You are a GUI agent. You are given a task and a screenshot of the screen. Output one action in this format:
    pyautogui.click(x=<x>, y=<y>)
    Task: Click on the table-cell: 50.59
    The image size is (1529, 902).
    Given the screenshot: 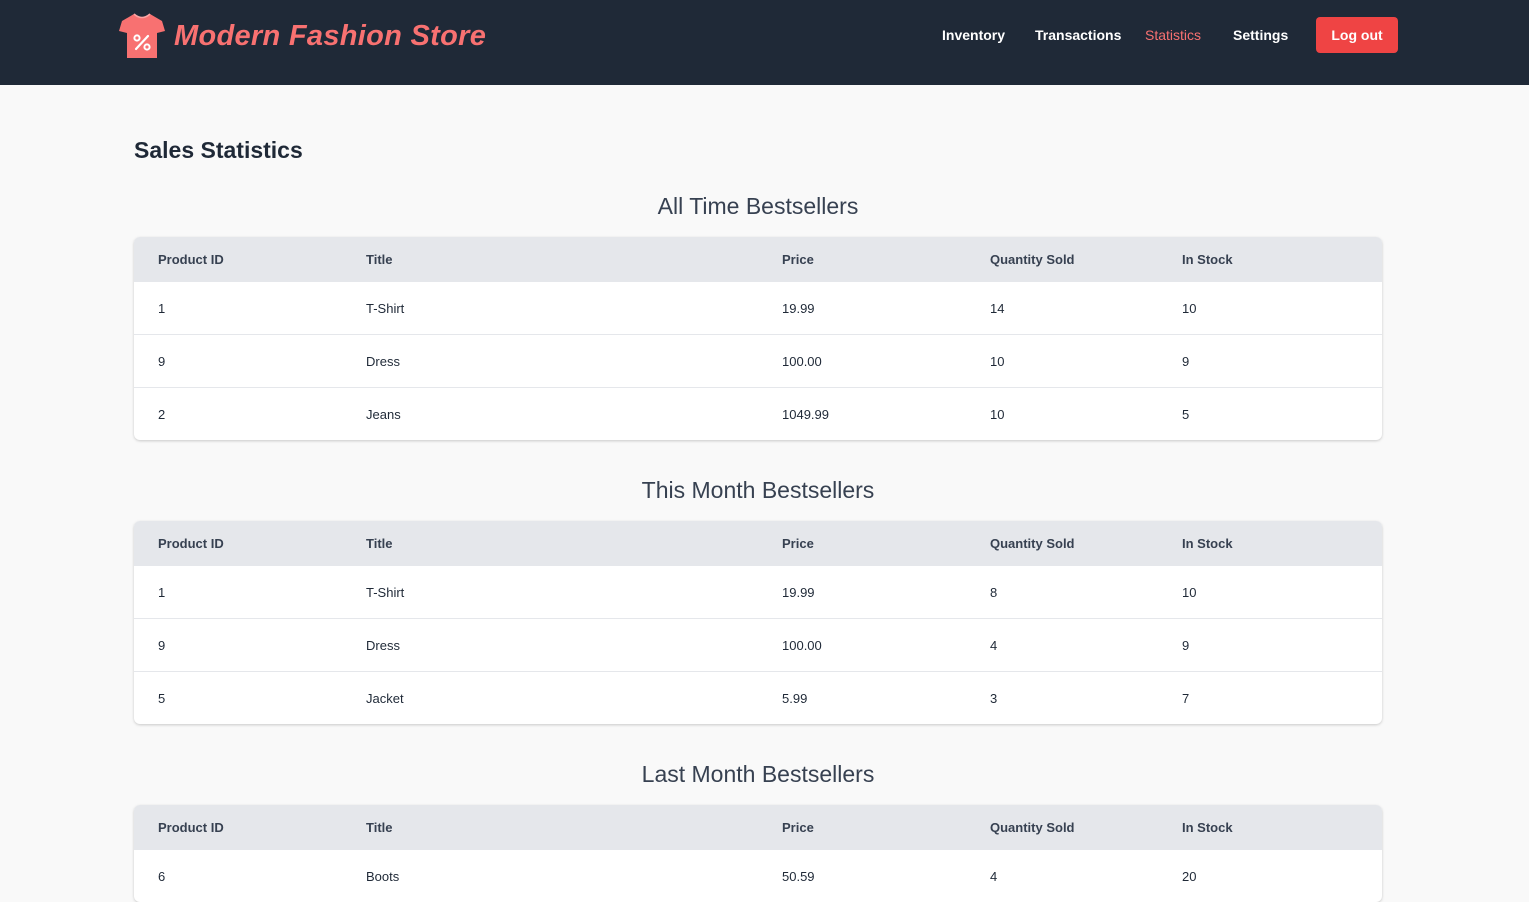 What is the action you would take?
    pyautogui.click(x=798, y=876)
    